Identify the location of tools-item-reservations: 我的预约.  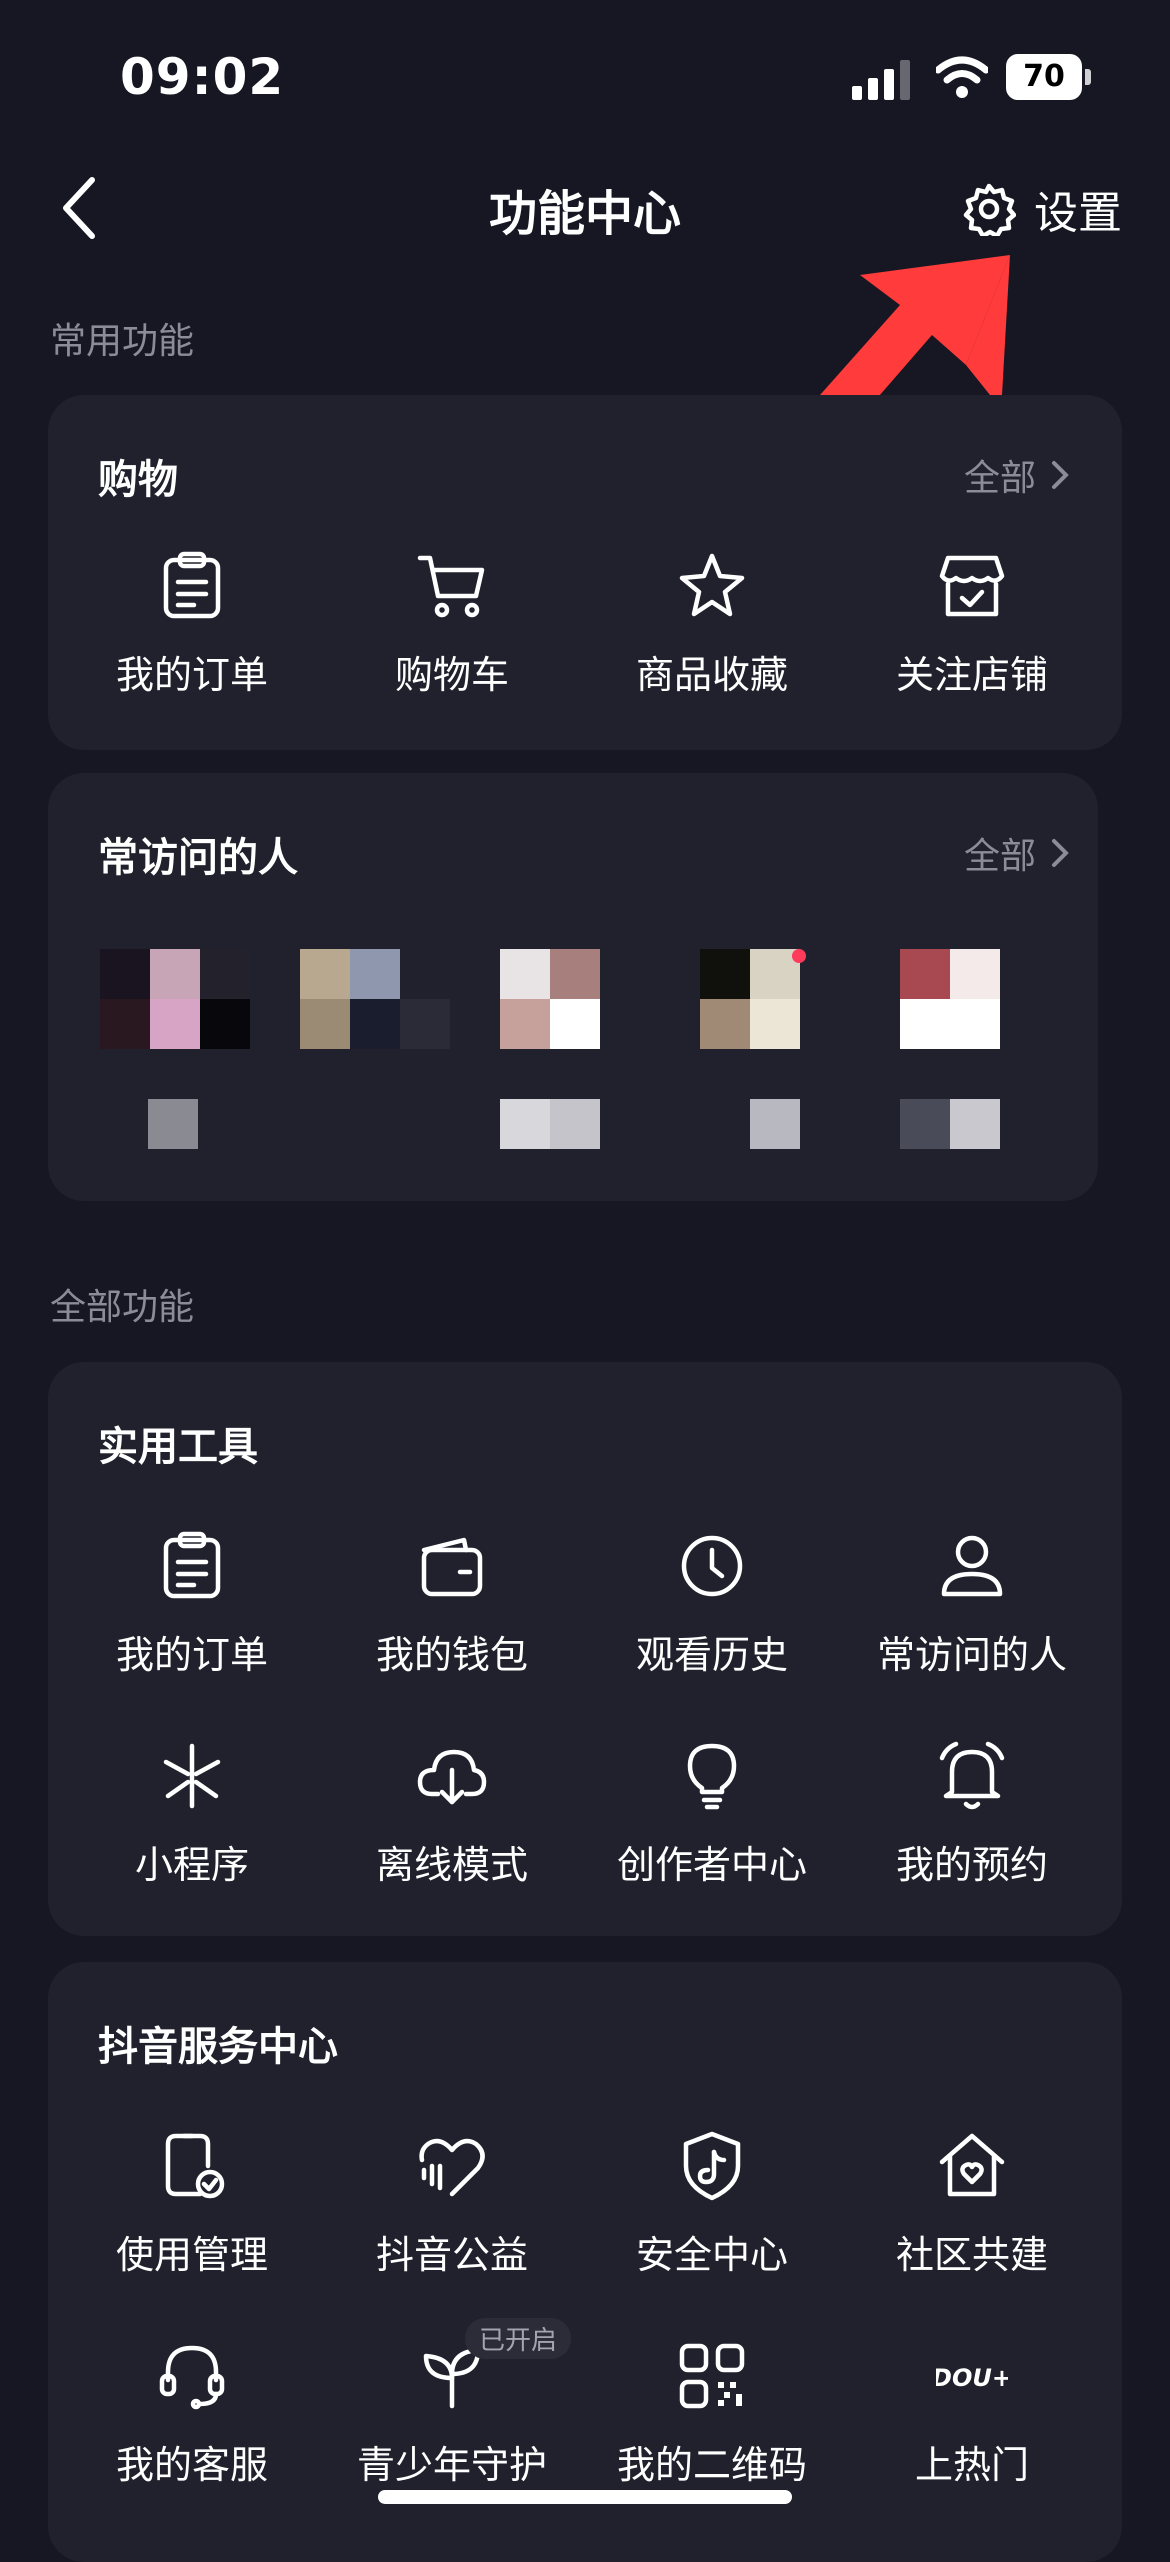
(972, 1814).